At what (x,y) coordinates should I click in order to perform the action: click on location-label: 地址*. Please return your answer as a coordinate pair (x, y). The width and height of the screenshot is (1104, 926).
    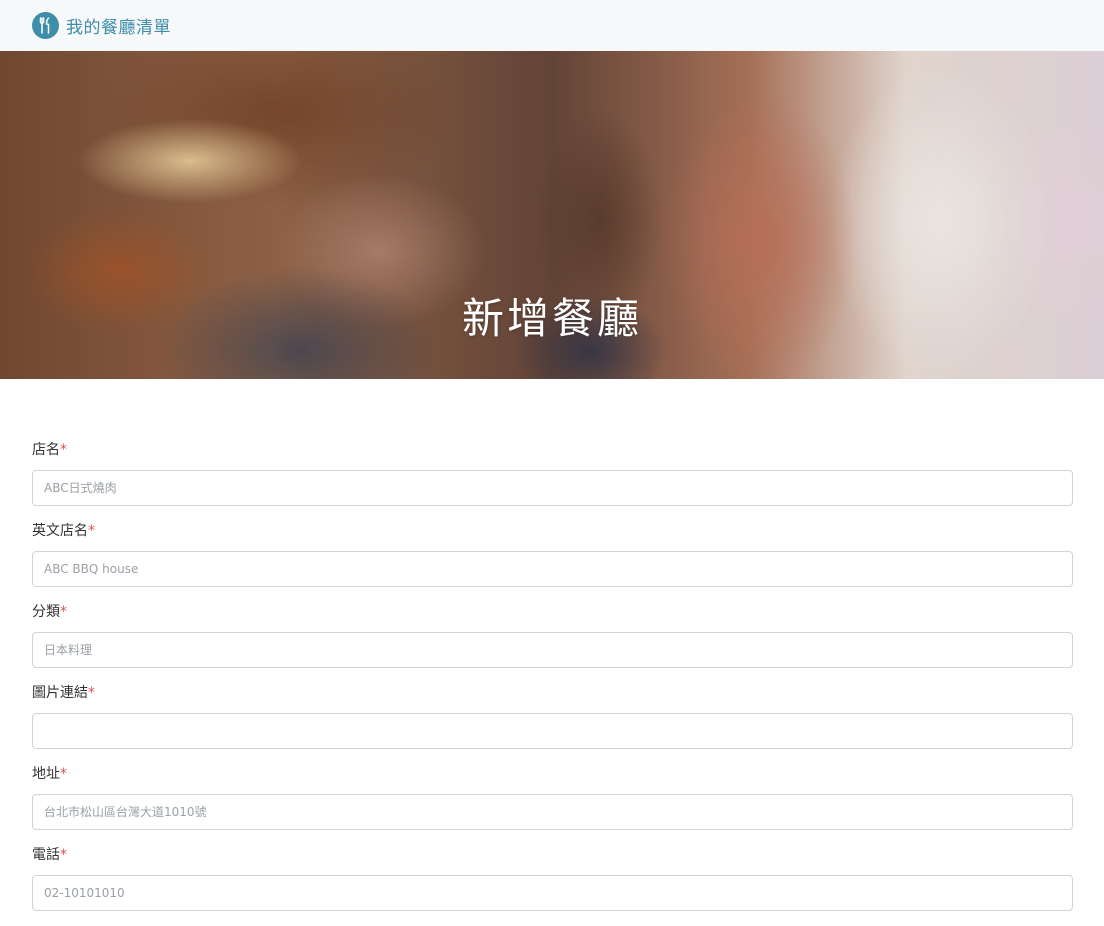
    Looking at the image, I should click on (552, 774).